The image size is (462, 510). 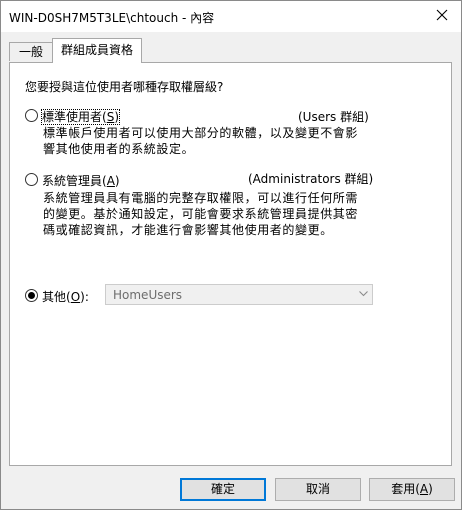 I want to click on apply-button: 套用(A), so click(x=412, y=489).